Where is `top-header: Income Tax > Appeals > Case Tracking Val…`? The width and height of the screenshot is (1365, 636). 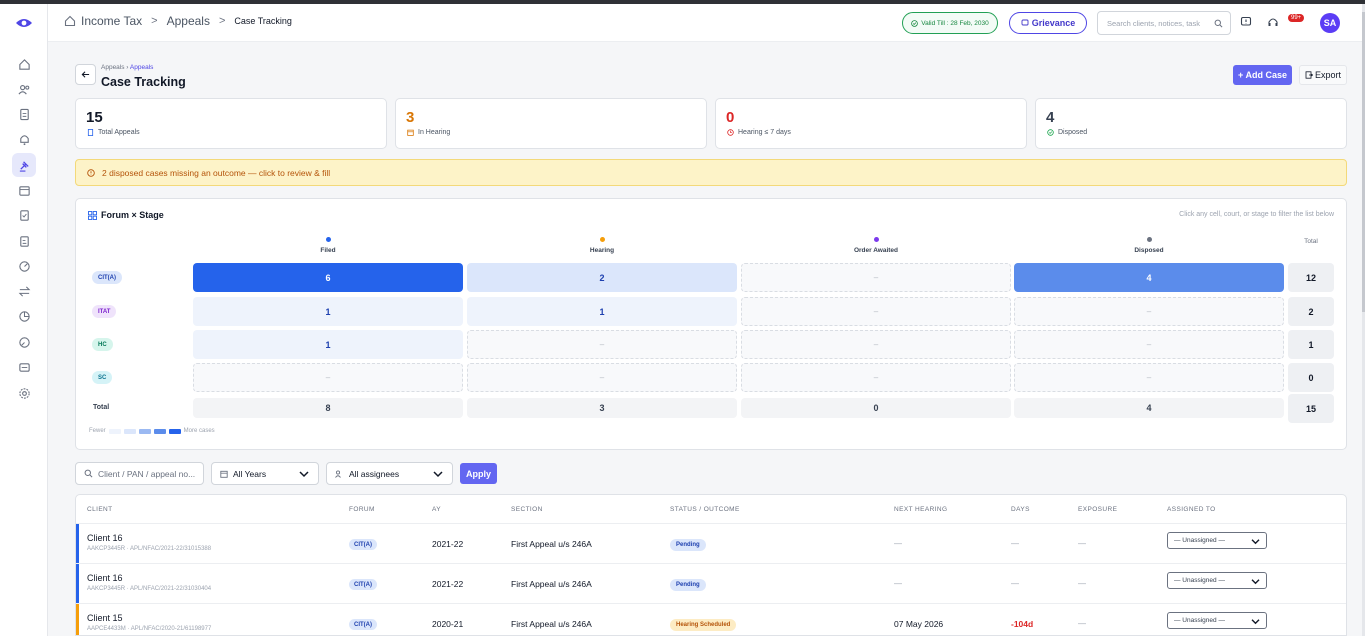 top-header: Income Tax > Appeals > Case Tracking Val… is located at coordinates (706, 23).